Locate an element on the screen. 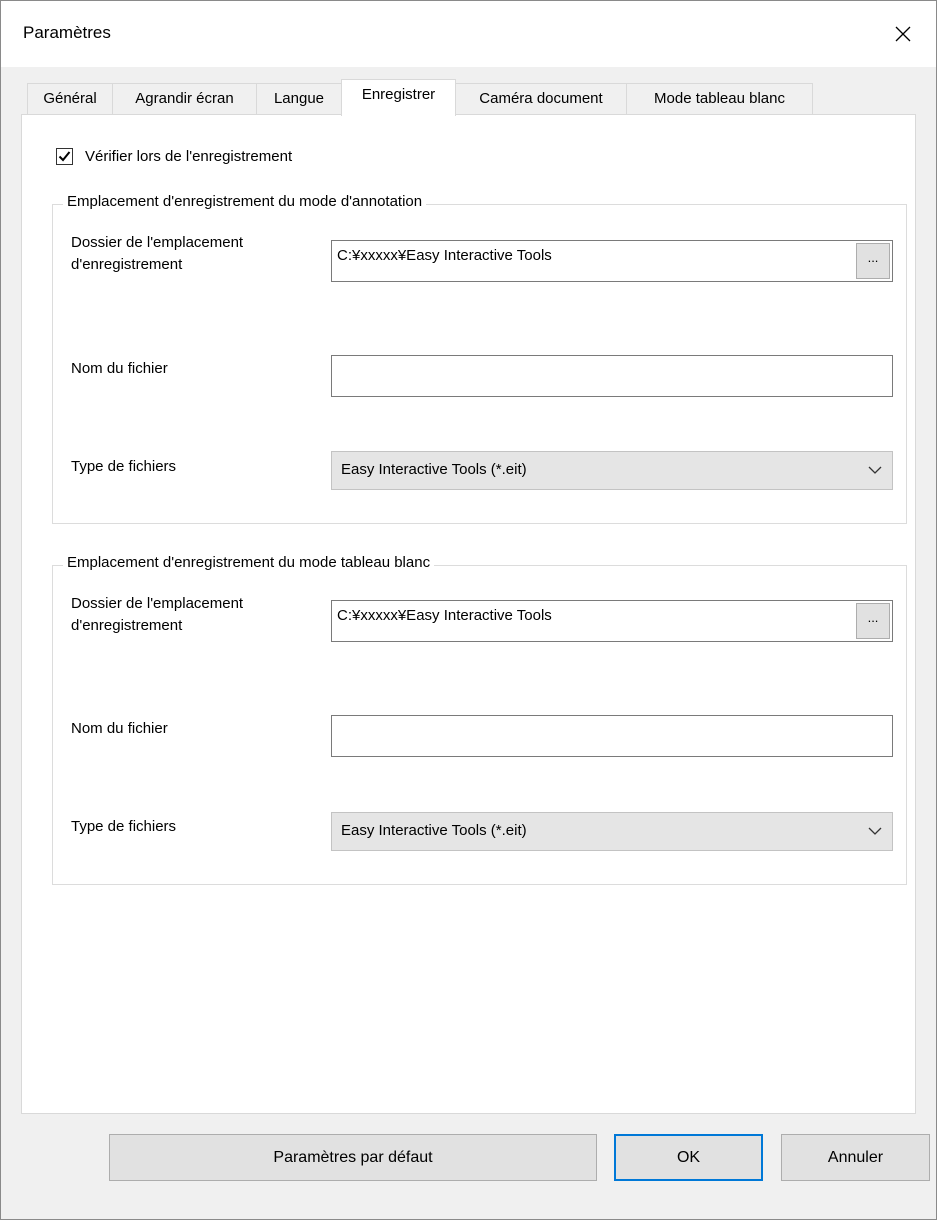 The height and width of the screenshot is (1220, 937). check-on-save-checkbox is located at coordinates (64, 156).